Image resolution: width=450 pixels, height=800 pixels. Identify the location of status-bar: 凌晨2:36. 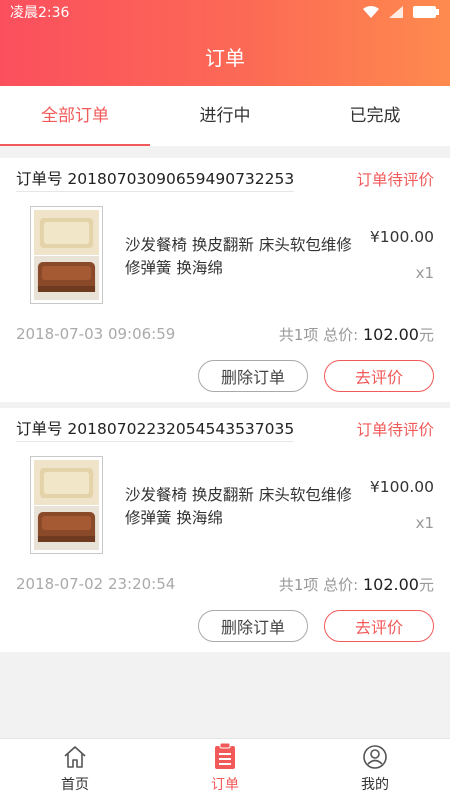
(225, 12).